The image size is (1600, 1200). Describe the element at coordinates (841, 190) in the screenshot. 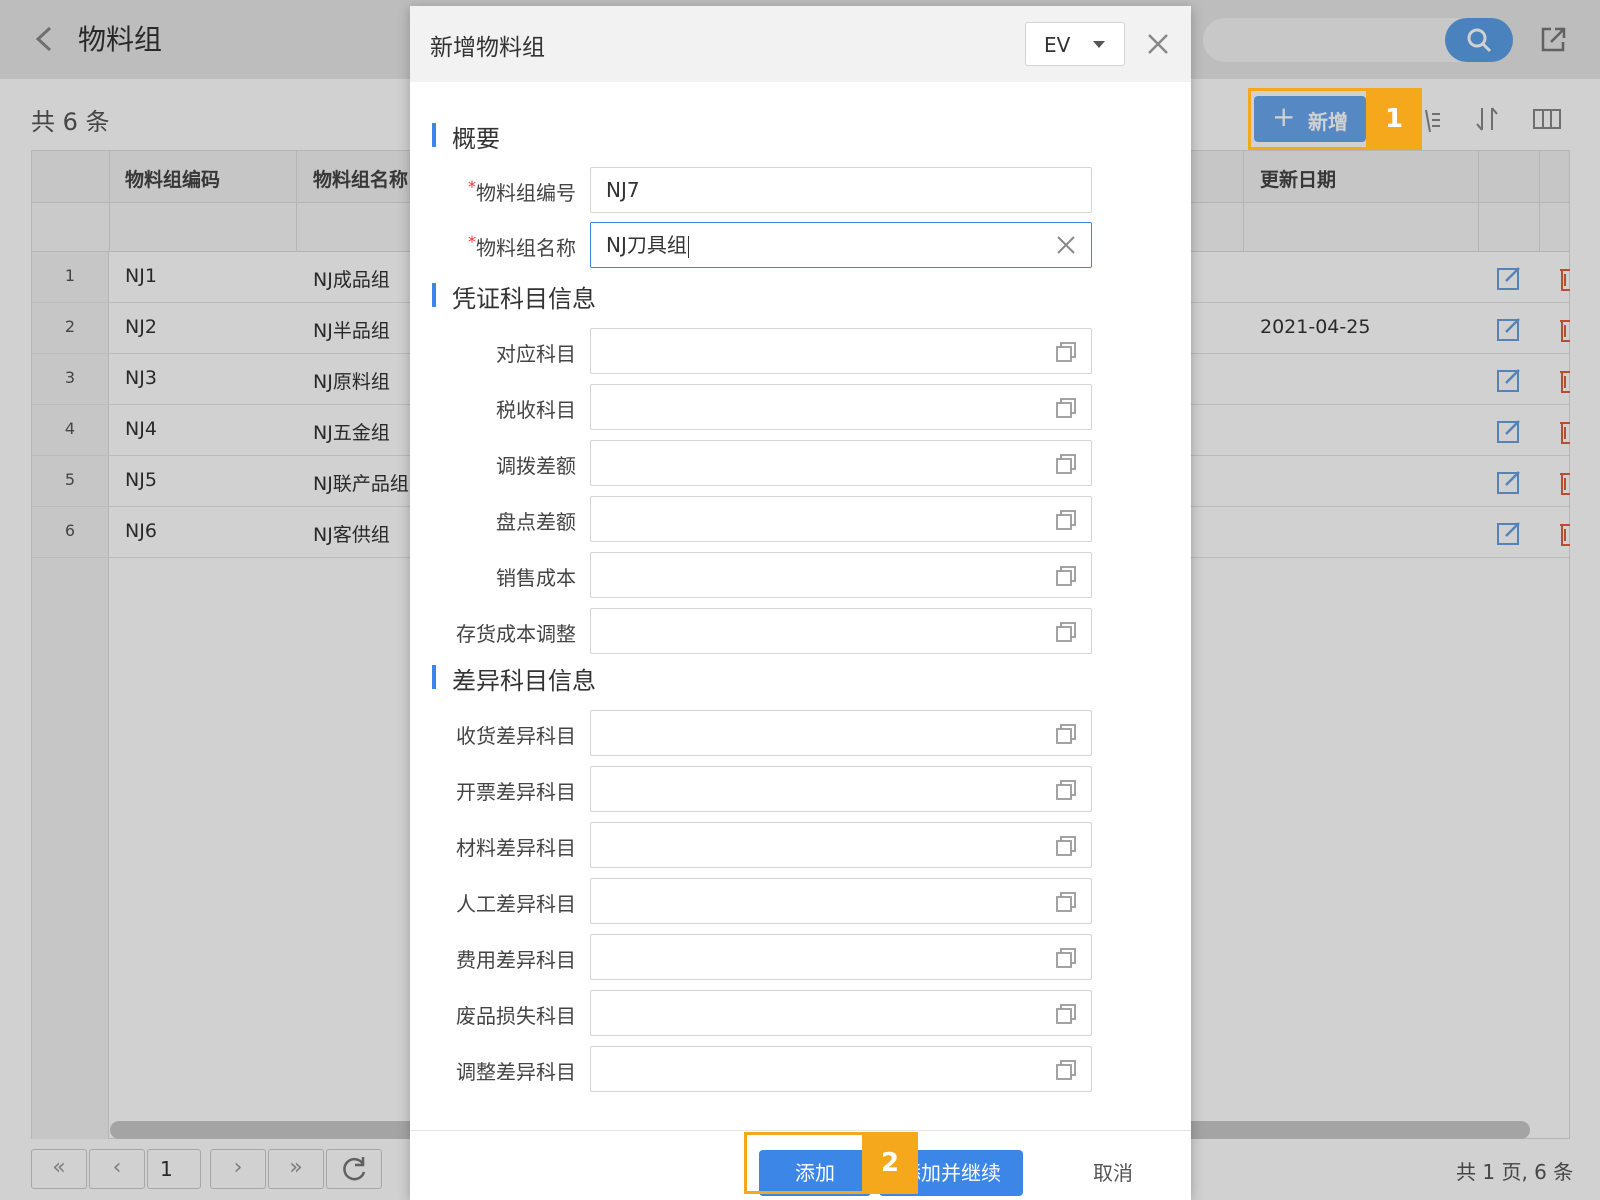

I see `code-input: NJ7` at that location.